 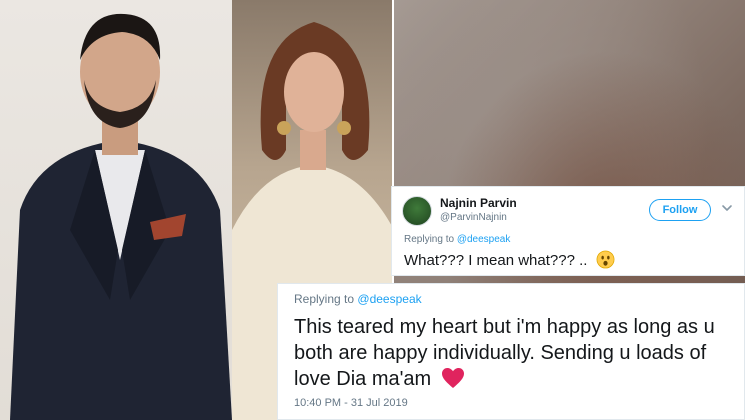 What do you see at coordinates (727, 208) in the screenshot?
I see `chevron-down-icon` at bounding box center [727, 208].